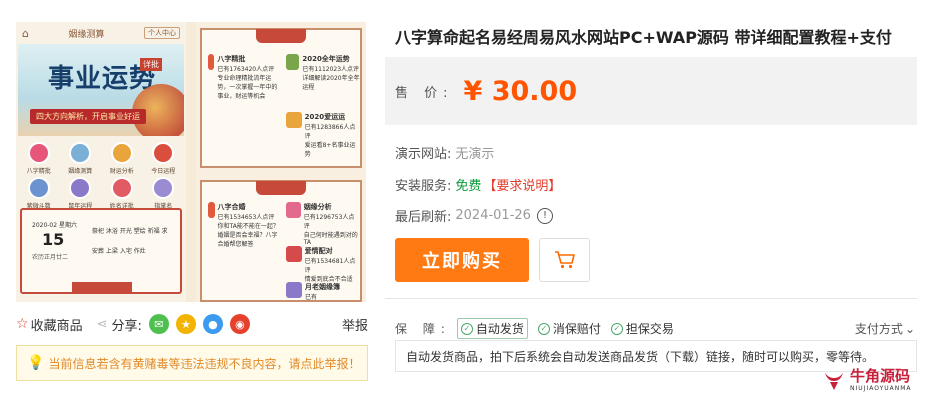 The height and width of the screenshot is (406, 929). Describe the element at coordinates (88, 116) in the screenshot. I see `banner-slogan: 四大方向解析，开启事业好运` at that location.